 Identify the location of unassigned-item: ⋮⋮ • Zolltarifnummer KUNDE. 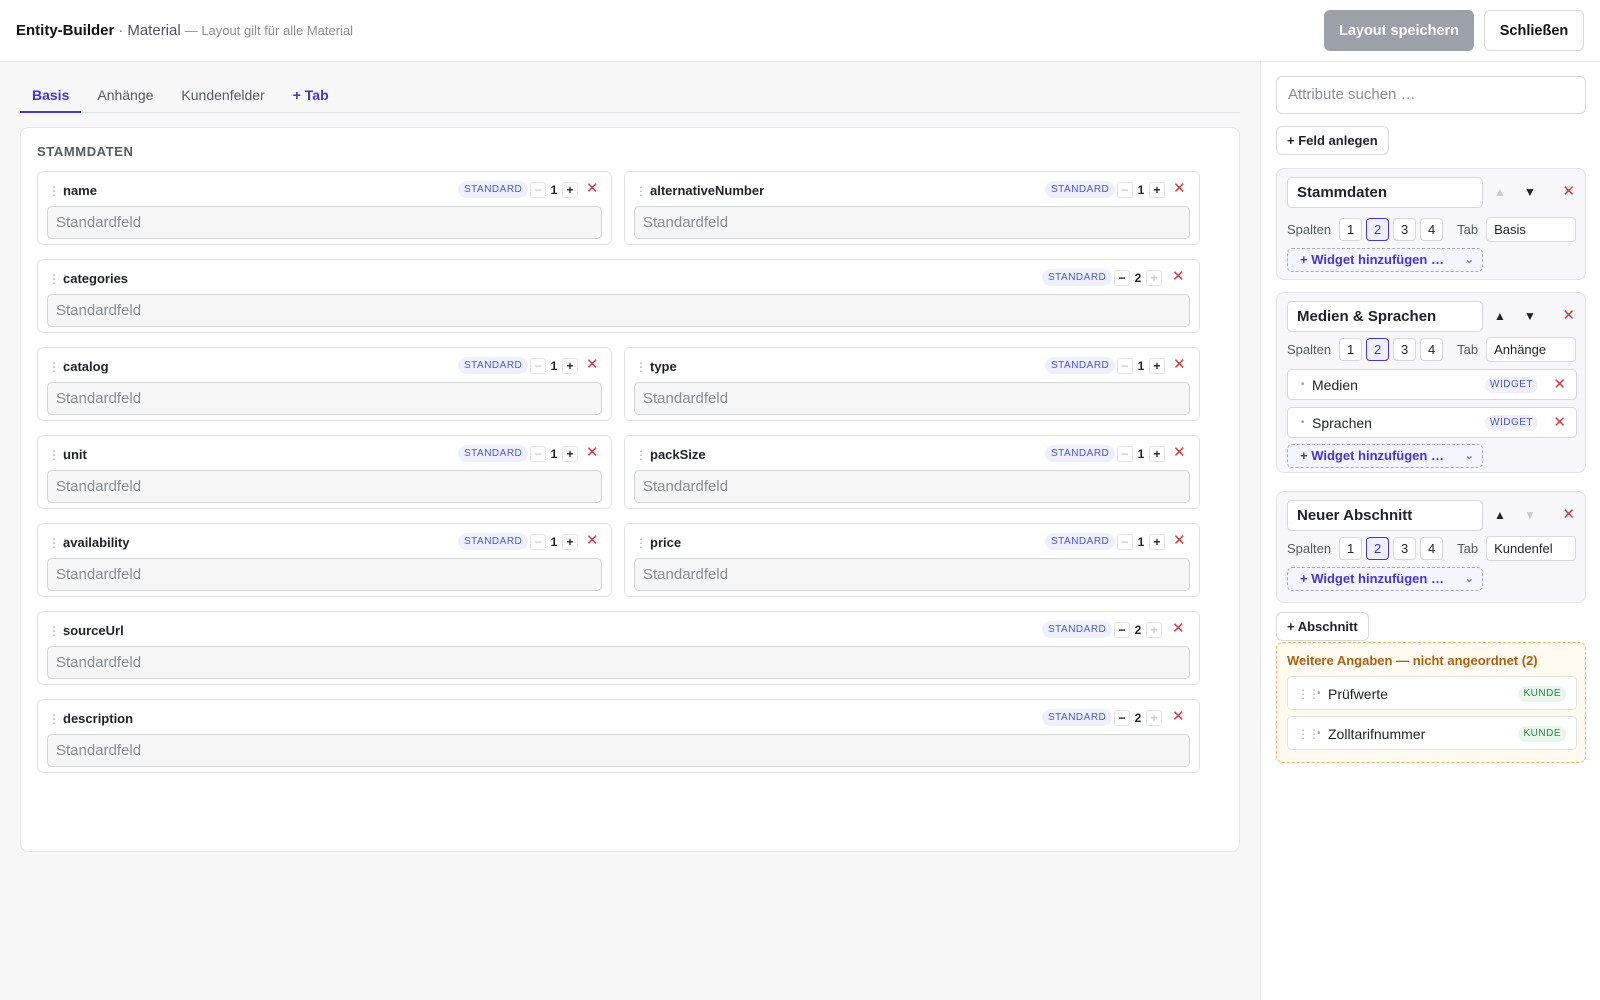
(1432, 733).